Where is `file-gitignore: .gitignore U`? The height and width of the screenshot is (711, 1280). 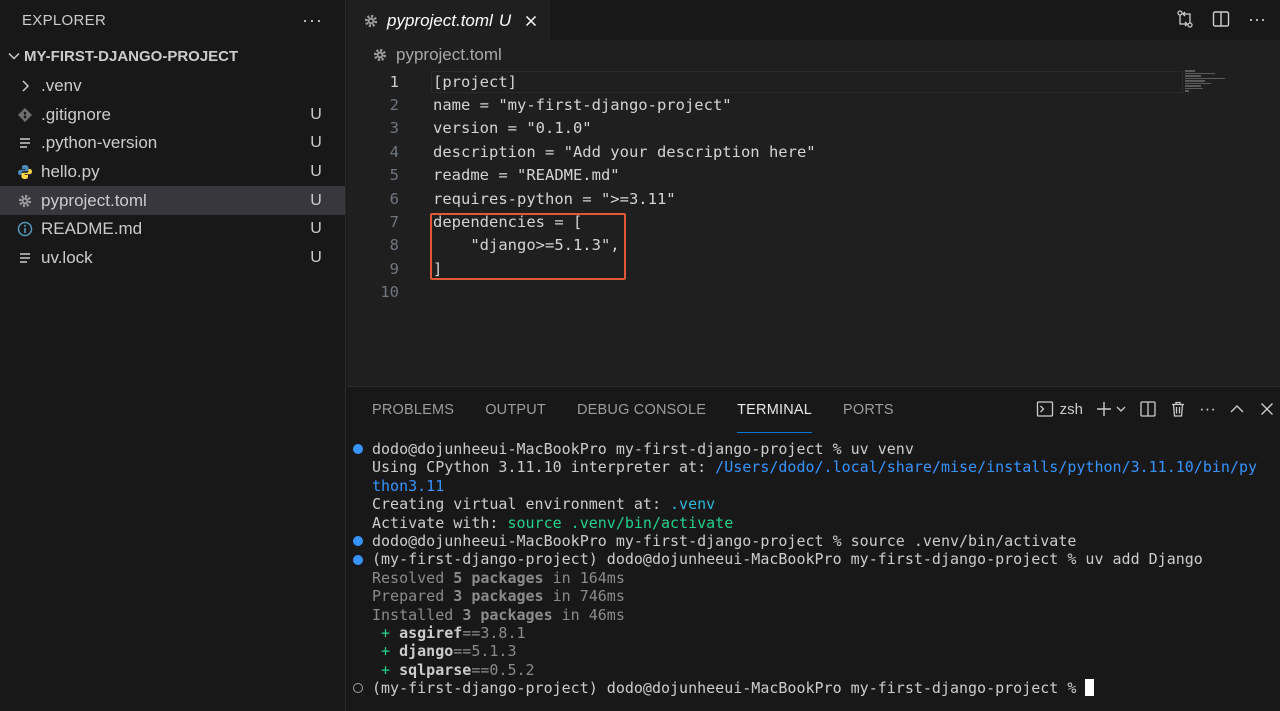
file-gitignore: .gitignore U is located at coordinates (172, 115).